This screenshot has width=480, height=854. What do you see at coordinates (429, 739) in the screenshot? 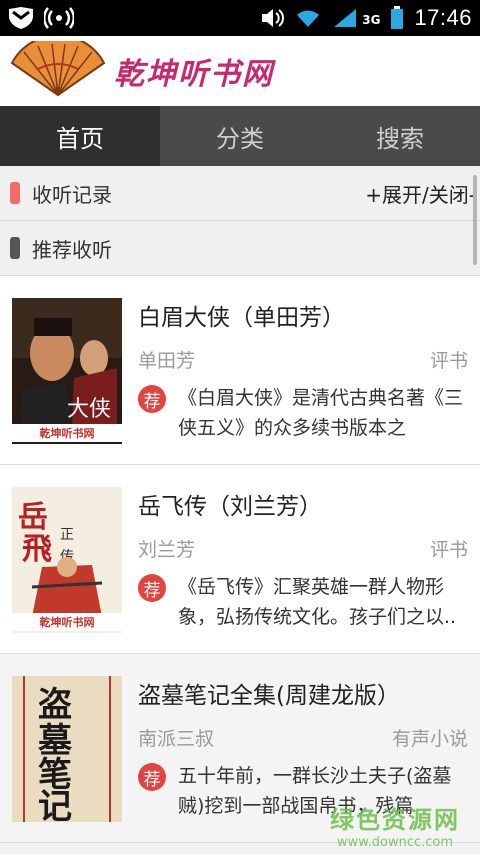
I see `item-category: 有声小说` at bounding box center [429, 739].